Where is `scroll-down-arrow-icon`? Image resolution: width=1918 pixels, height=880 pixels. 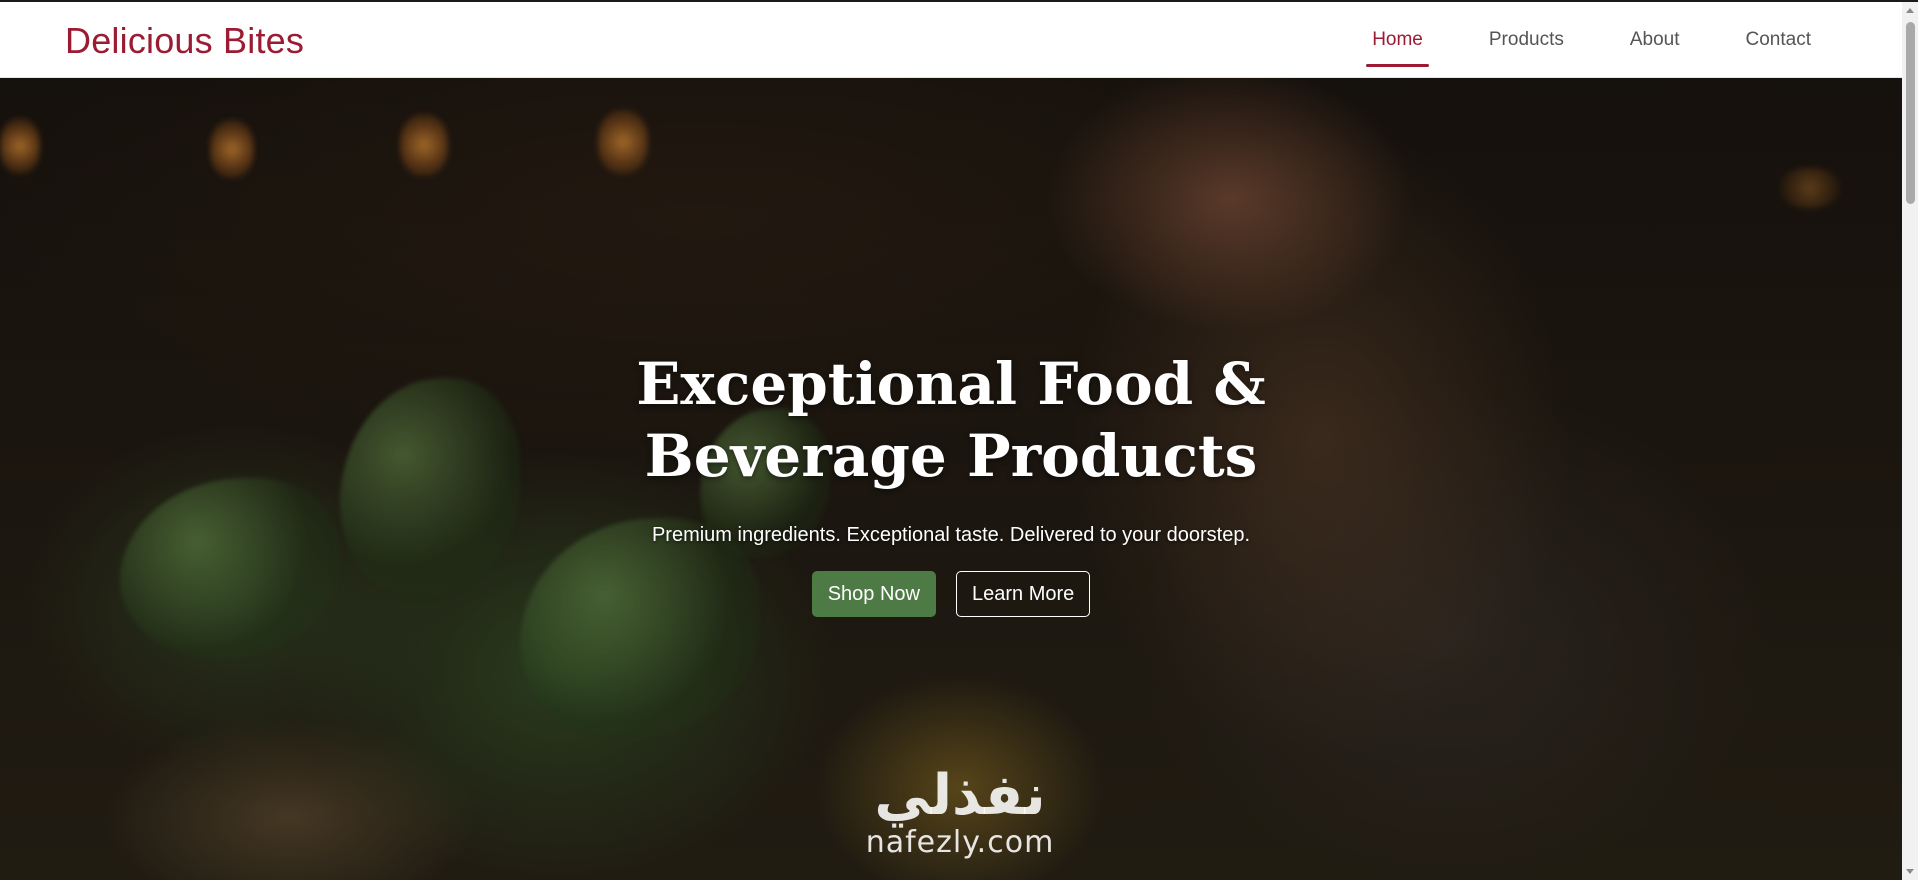
scroll-down-arrow-icon is located at coordinates (1910, 871).